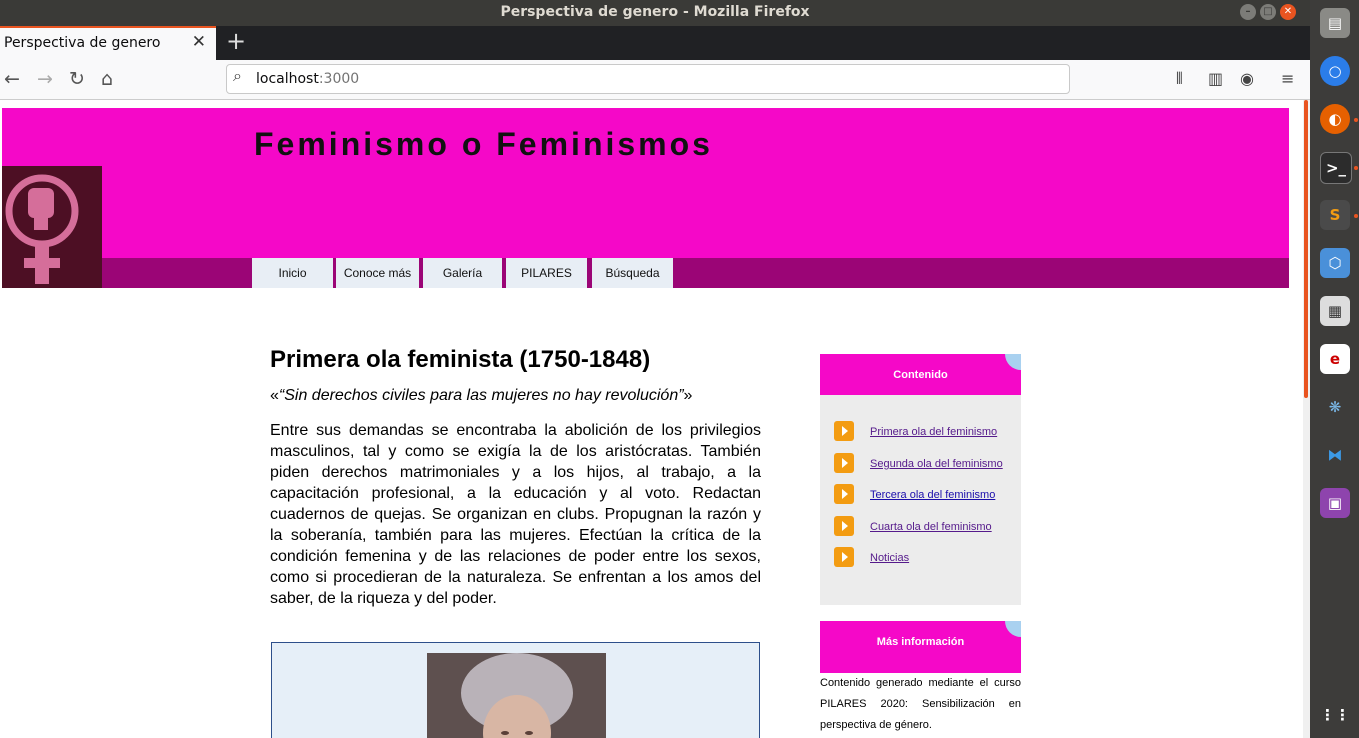 The height and width of the screenshot is (738, 1359). Describe the element at coordinates (1335, 311) in the screenshot. I see `calculator-icon: ▦` at that location.